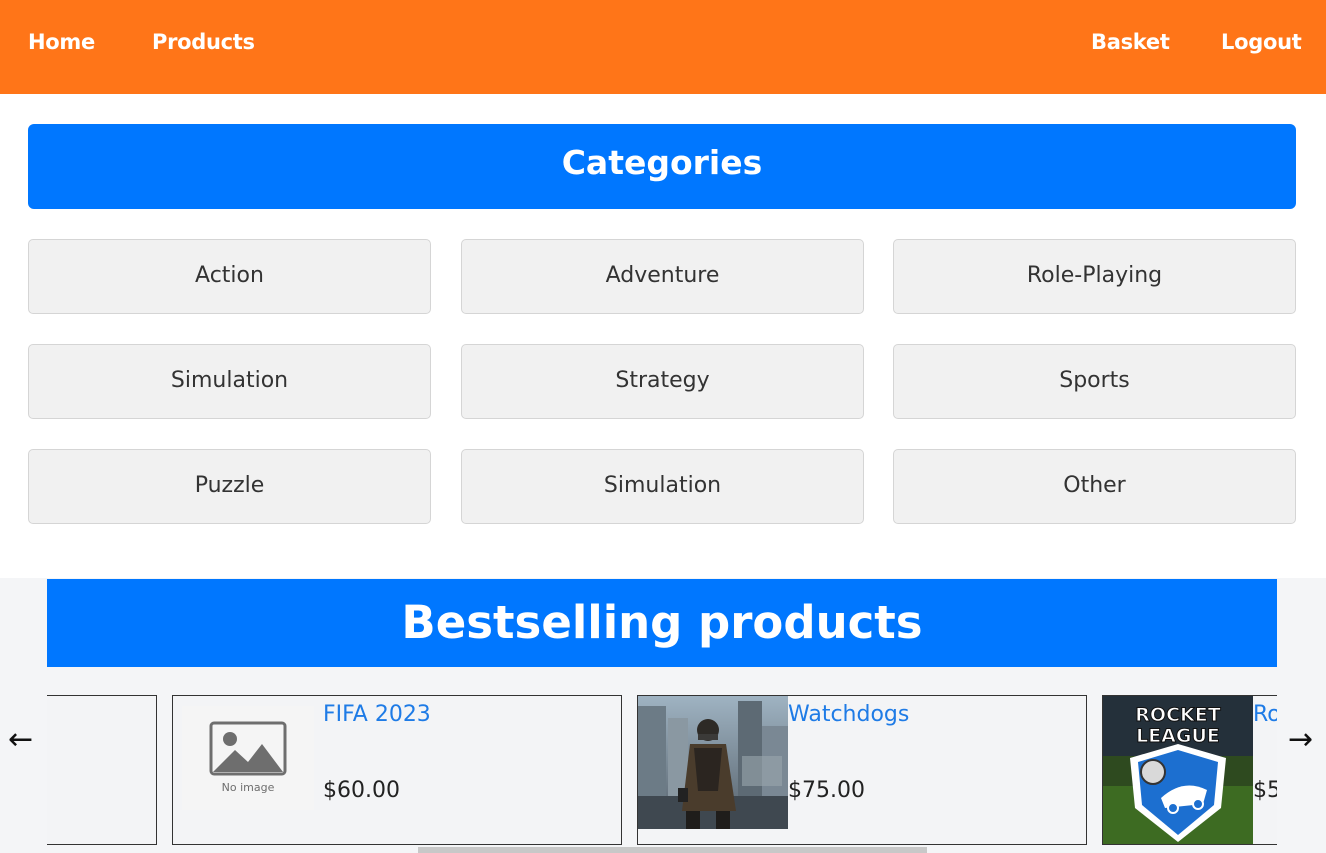 Image resolution: width=1326 pixels, height=853 pixels. I want to click on carousel-next-arrow-icon: →, so click(1300, 740).